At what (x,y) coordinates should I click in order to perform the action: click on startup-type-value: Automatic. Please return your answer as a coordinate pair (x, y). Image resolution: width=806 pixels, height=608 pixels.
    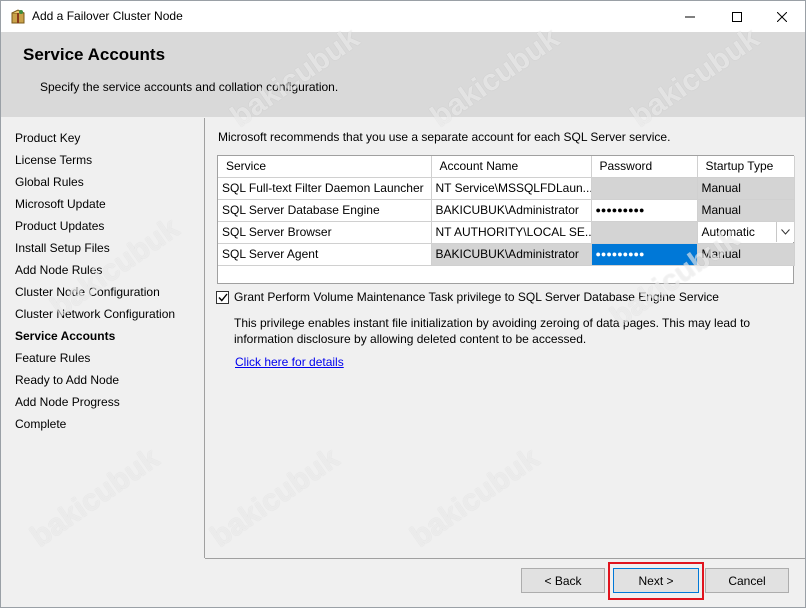
    Looking at the image, I should click on (728, 231).